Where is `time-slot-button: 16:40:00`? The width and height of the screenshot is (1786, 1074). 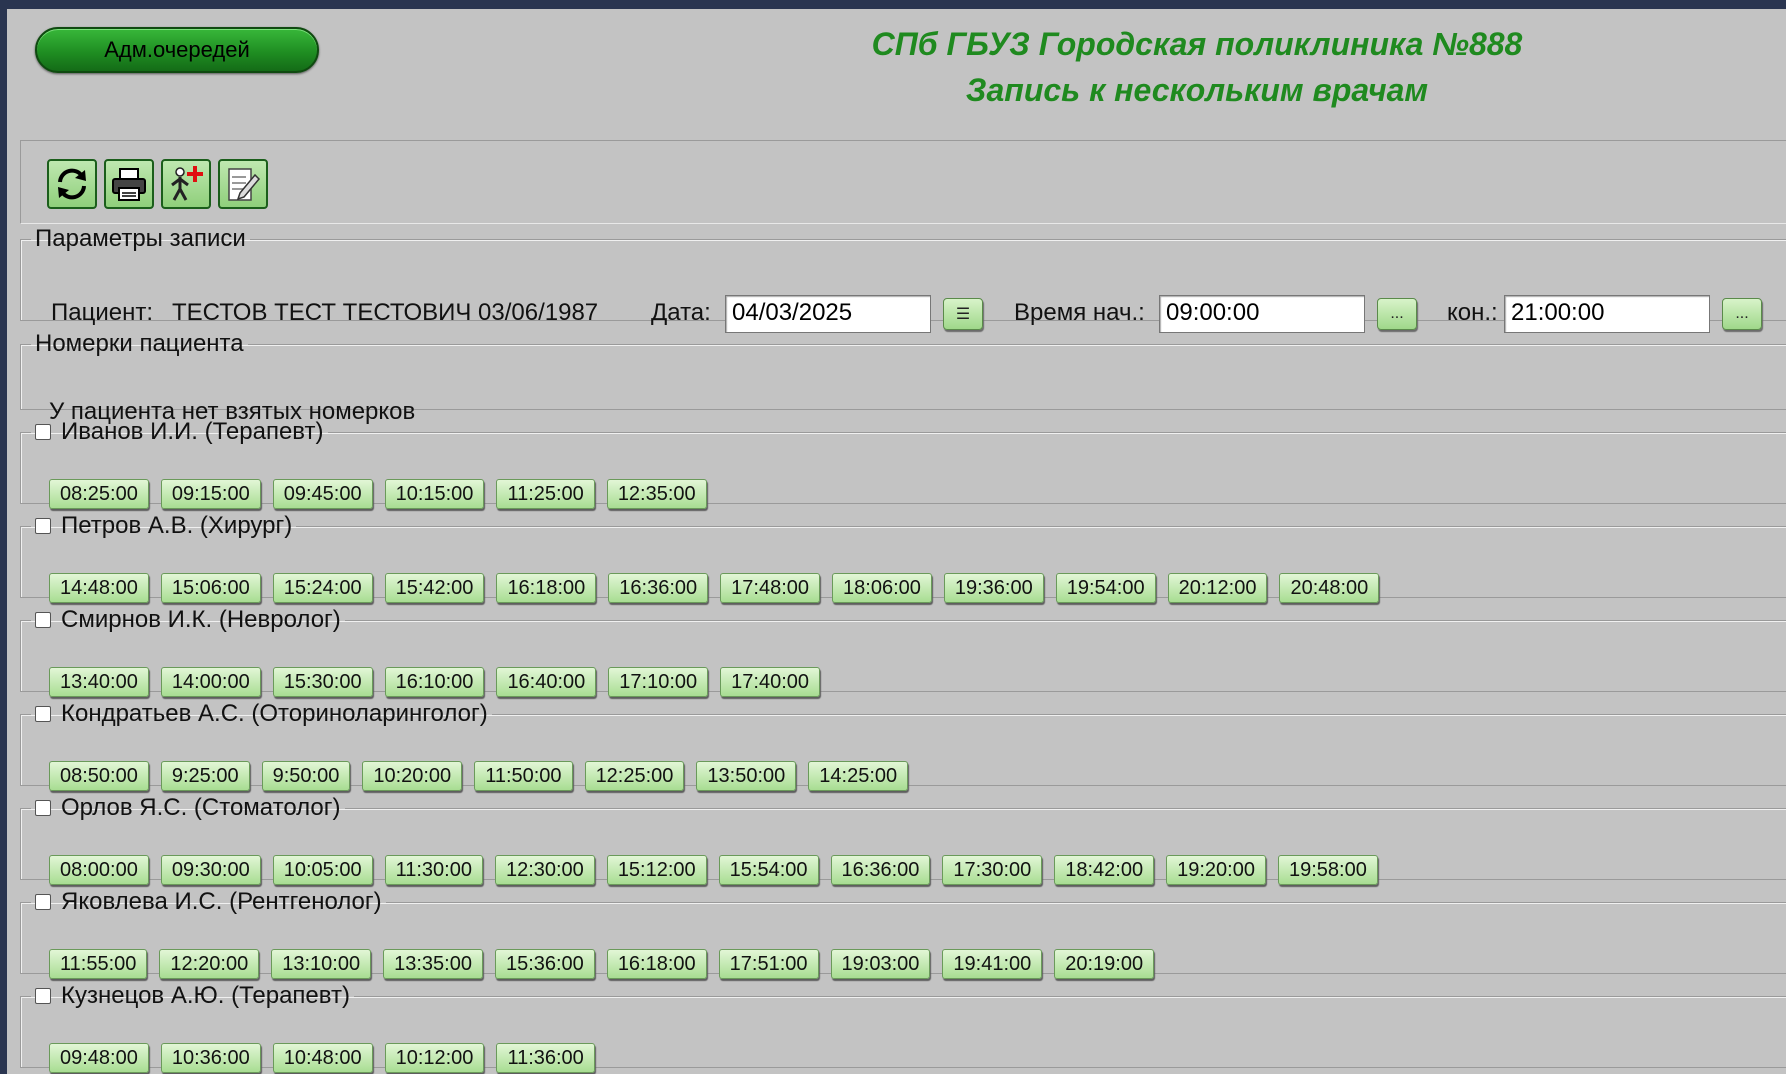
time-slot-button: 16:40:00 is located at coordinates (546, 682).